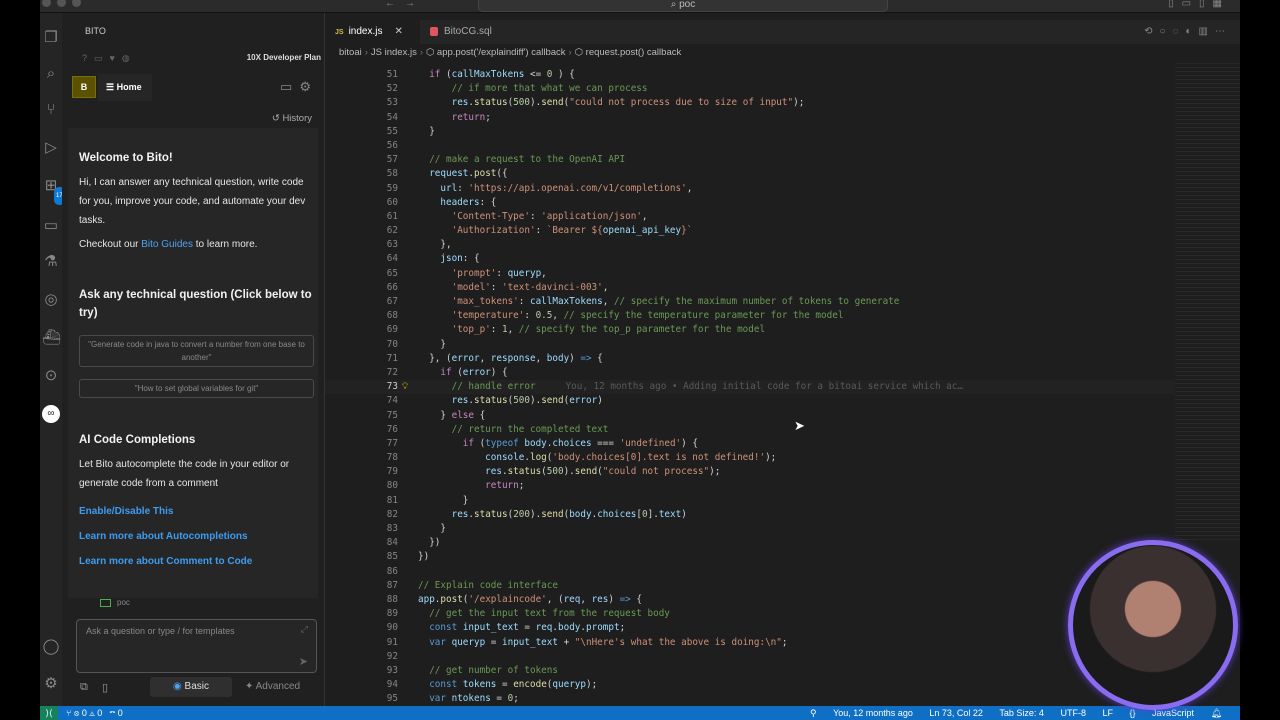  Describe the element at coordinates (299, 87) in the screenshot. I see `panel-icons: ▭⚙` at that location.